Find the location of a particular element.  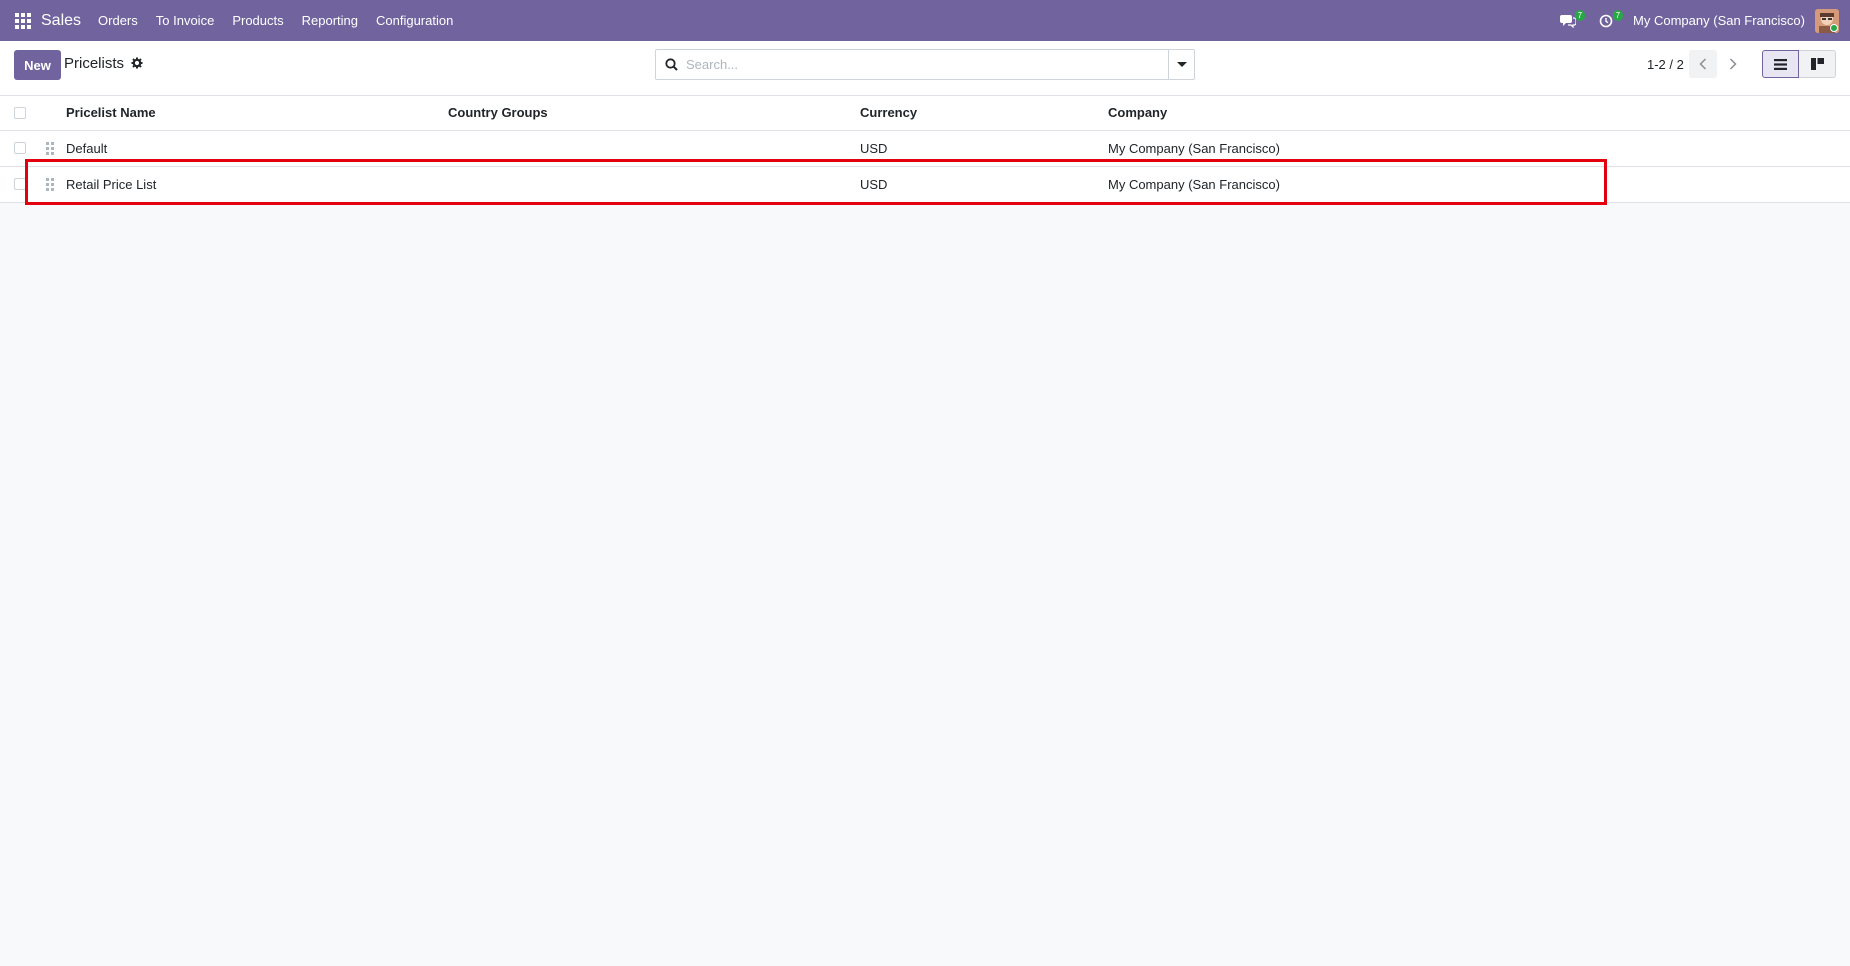

user-avatar is located at coordinates (1827, 20).